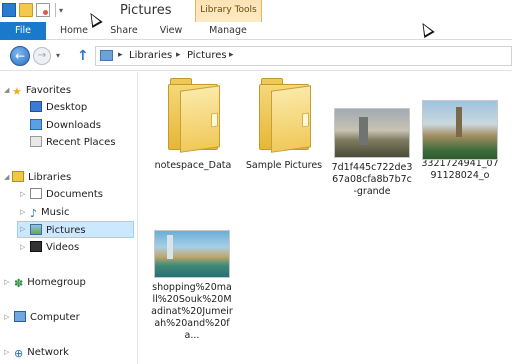 The width and height of the screenshot is (512, 364). I want to click on explorer-app-icon, so click(9, 10).